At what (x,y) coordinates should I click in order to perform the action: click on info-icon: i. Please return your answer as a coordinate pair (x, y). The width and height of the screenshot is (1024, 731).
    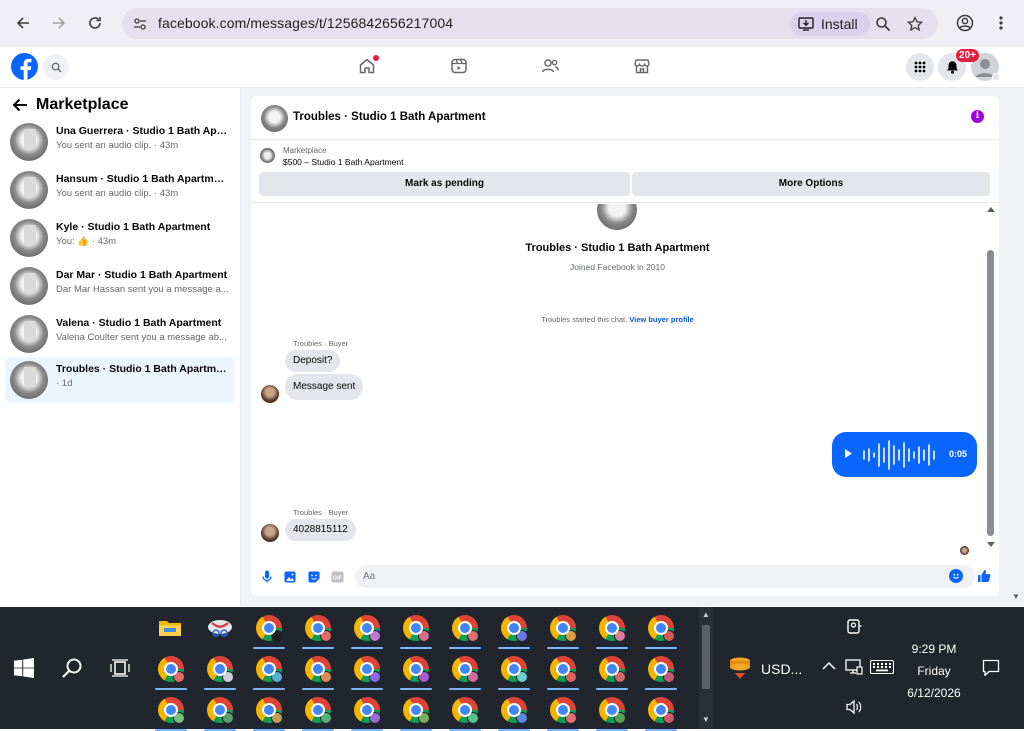
    Looking at the image, I should click on (977, 116).